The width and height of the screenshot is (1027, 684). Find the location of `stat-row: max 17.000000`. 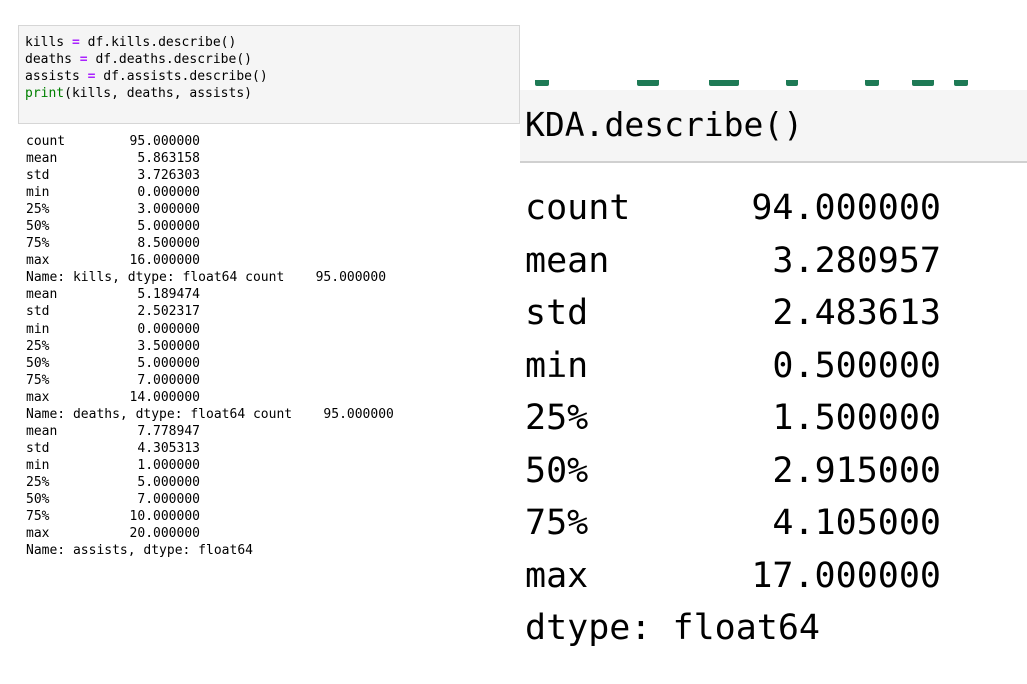

stat-row: max 17.000000 is located at coordinates (733, 582).